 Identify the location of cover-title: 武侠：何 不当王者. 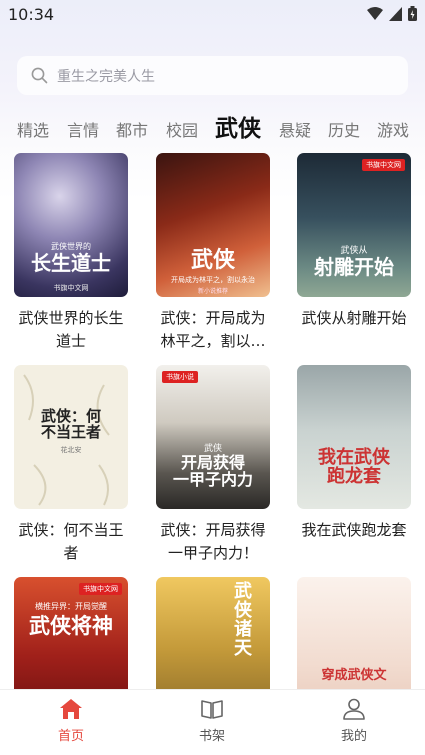
(70, 424).